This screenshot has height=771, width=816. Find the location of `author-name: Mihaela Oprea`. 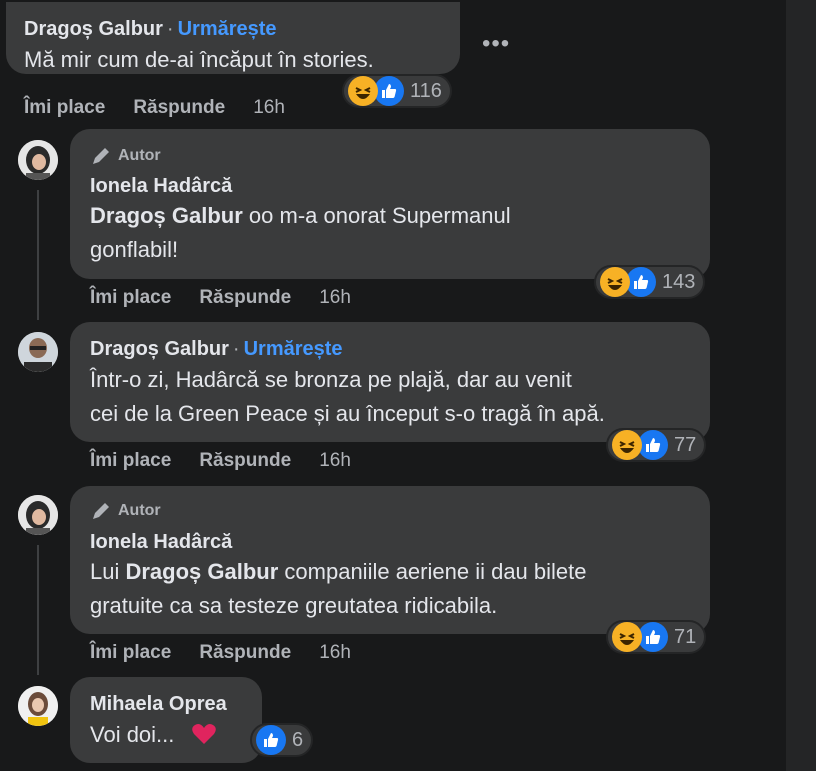

author-name: Mihaela Oprea is located at coordinates (158, 704).